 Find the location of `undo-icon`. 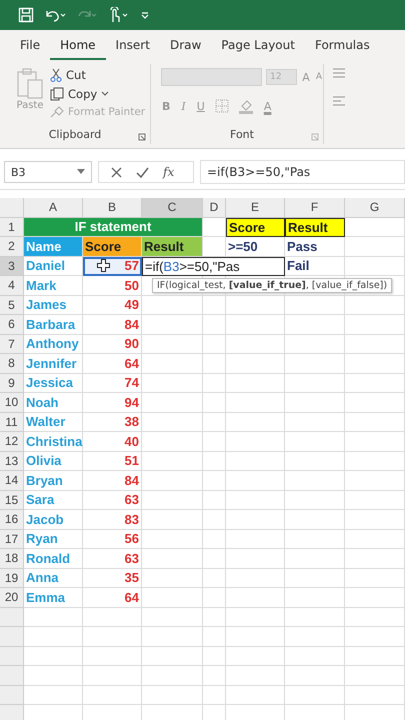

undo-icon is located at coordinates (55, 15).